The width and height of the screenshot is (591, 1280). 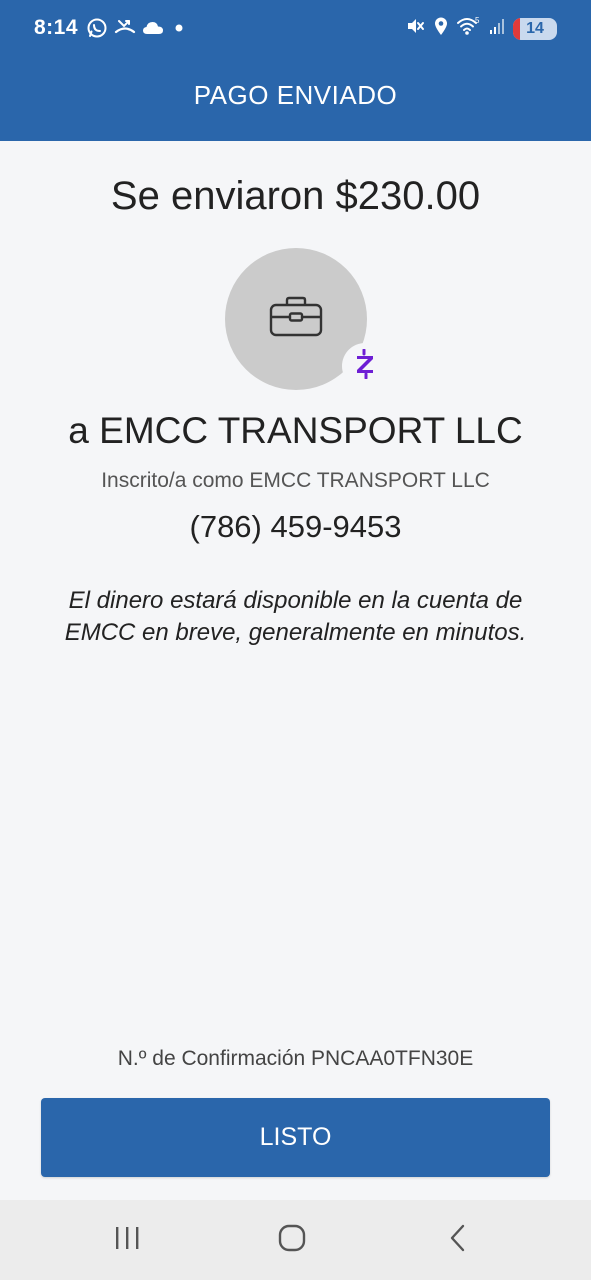 I want to click on recipient-name: a EMCC TRANSPORT LLC, so click(x=295, y=430).